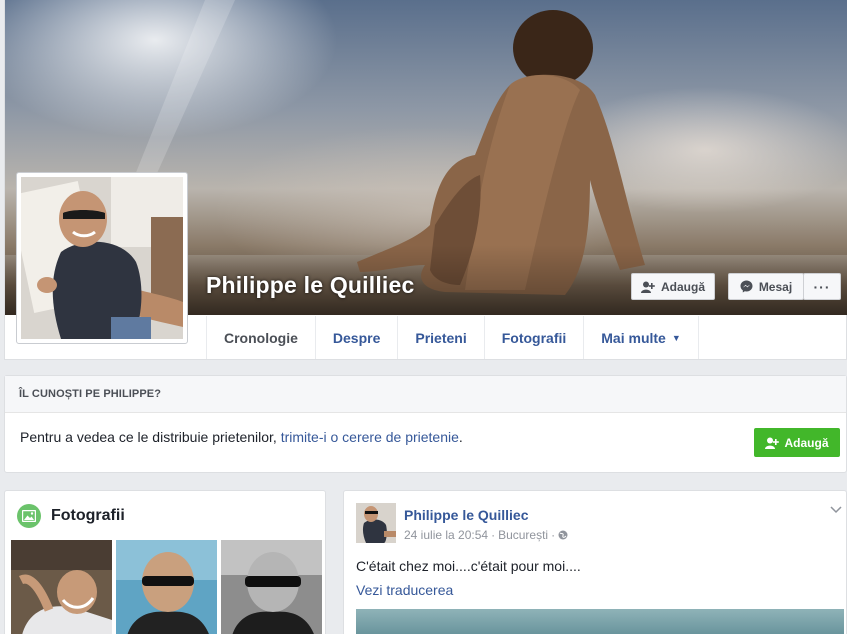  I want to click on post-author-avatar-image, so click(376, 523).